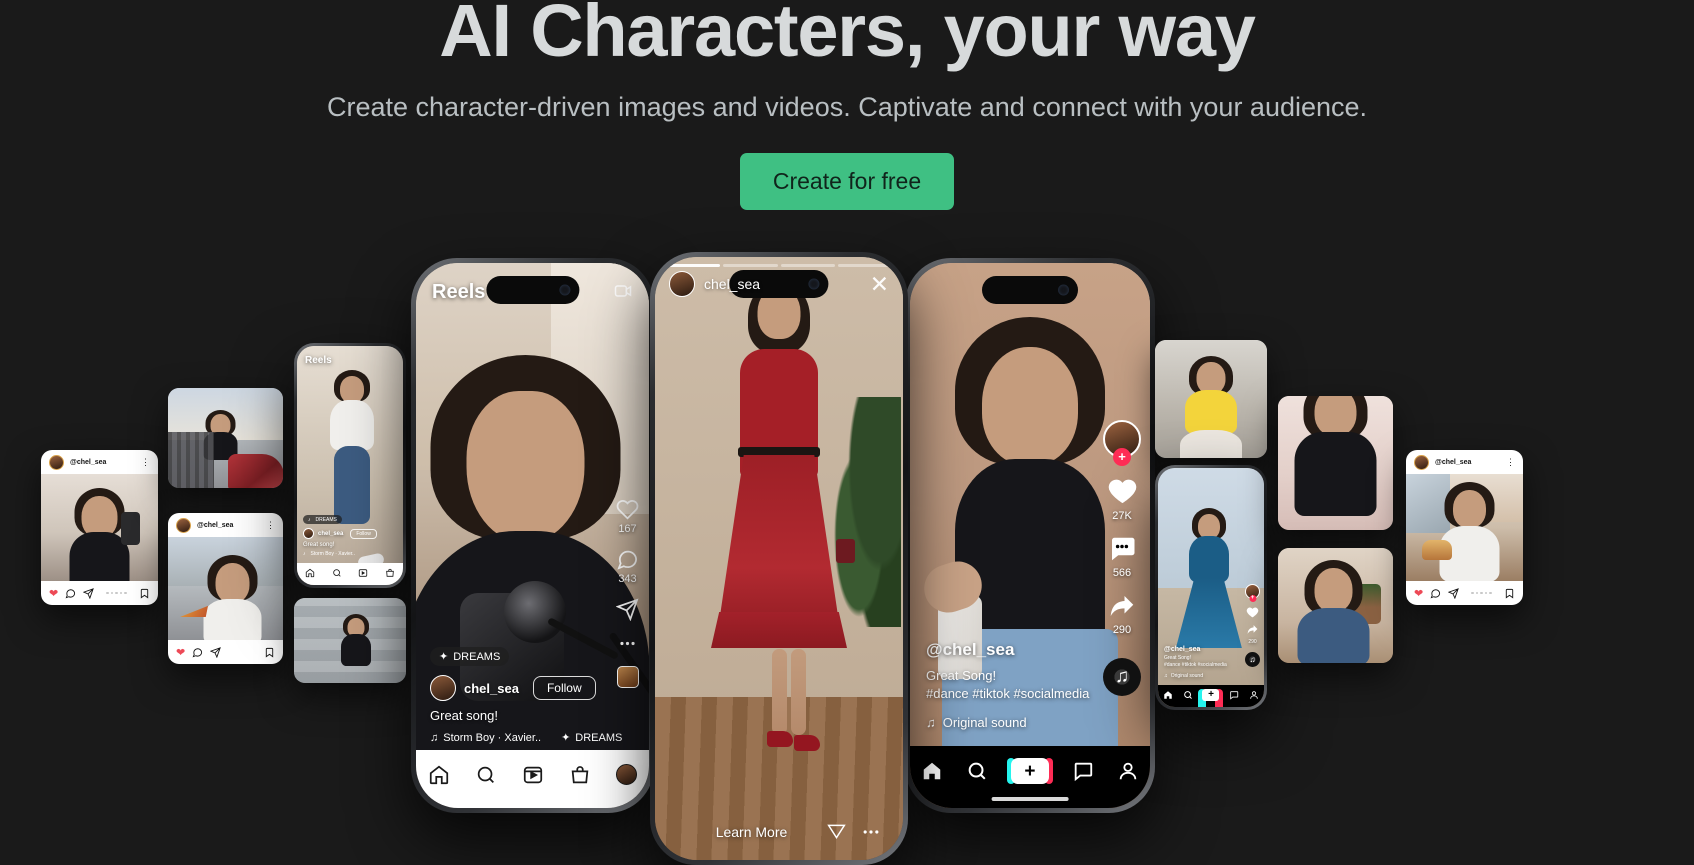 The image size is (1694, 865). I want to click on feed-card-right-far: @chel_sea ⋮ ❤, so click(1464, 527).